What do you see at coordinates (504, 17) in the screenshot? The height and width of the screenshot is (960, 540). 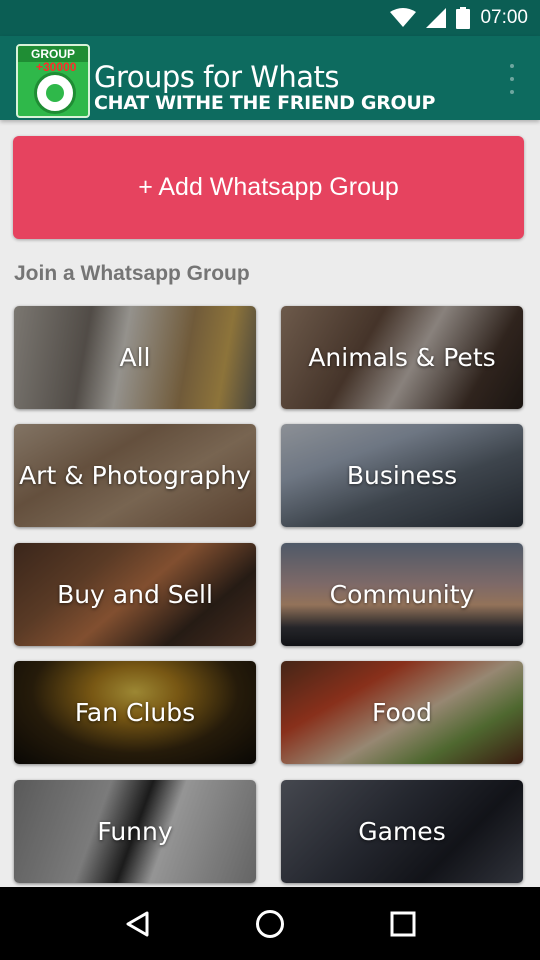 I see `status-time: 07:00` at bounding box center [504, 17].